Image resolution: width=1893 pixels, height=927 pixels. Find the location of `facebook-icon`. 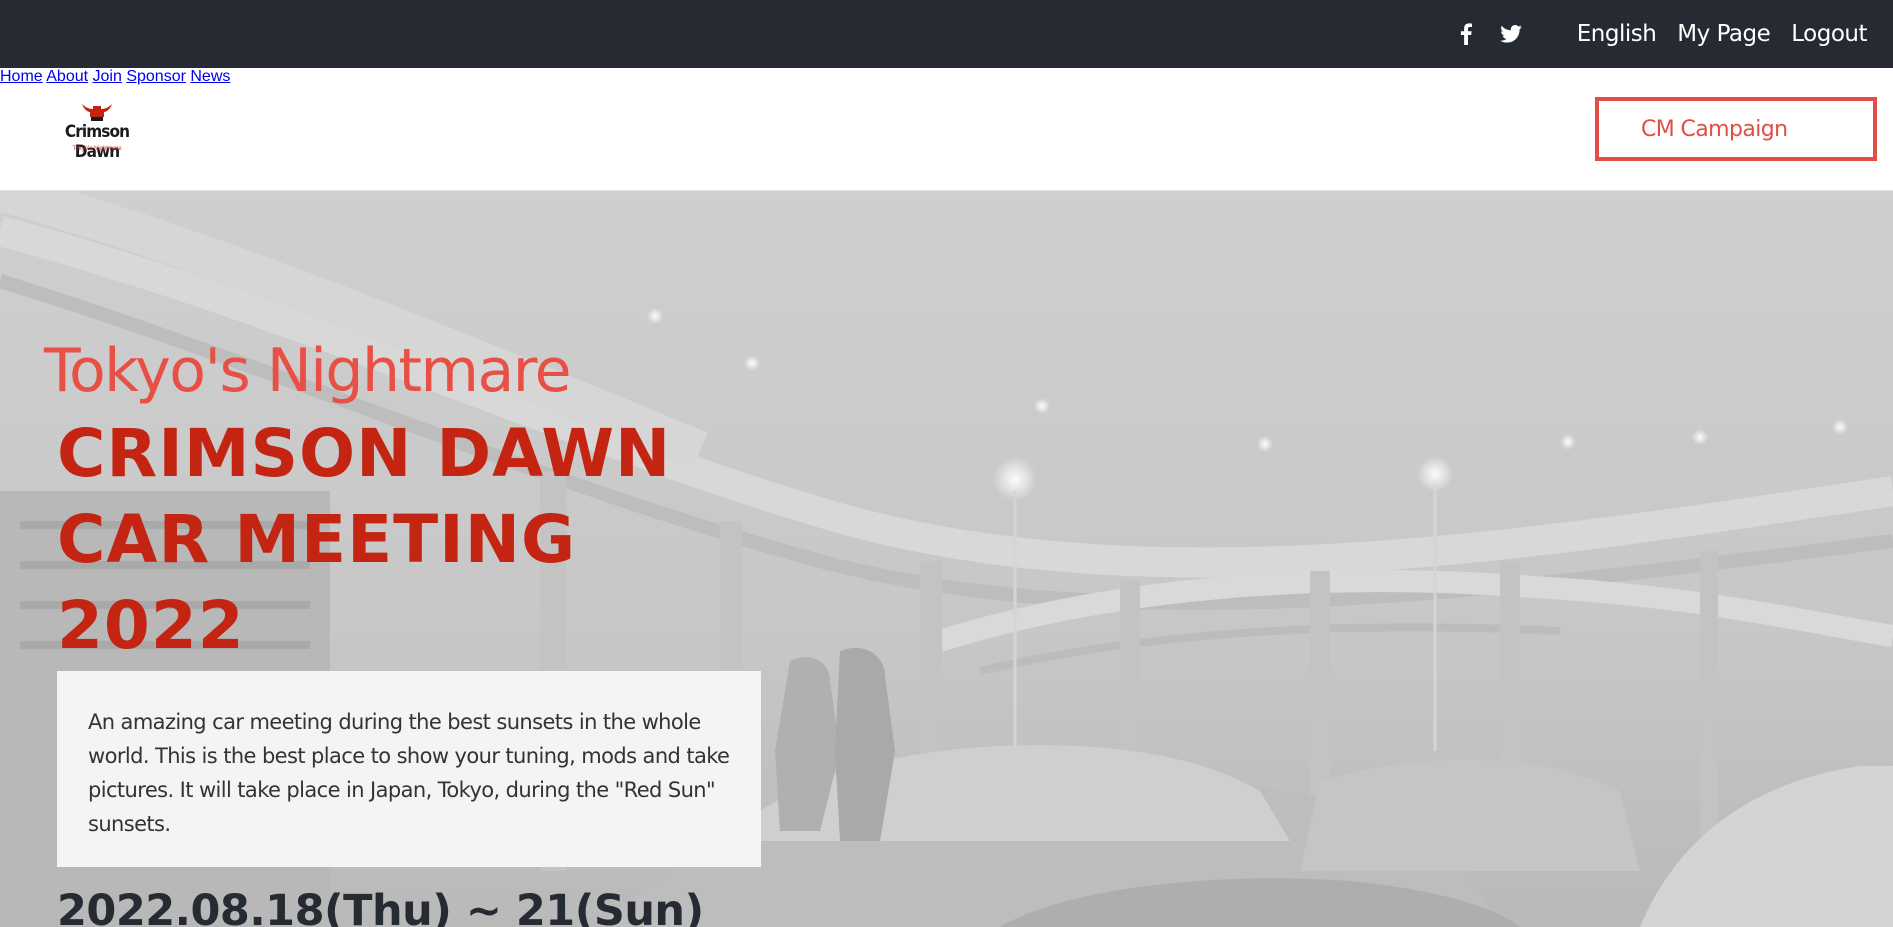

facebook-icon is located at coordinates (1466, 34).